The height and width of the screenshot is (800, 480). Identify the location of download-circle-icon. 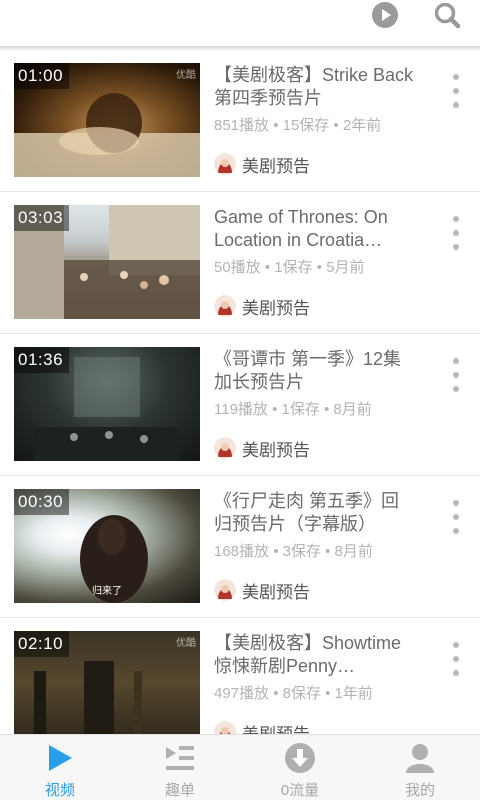
(300, 758).